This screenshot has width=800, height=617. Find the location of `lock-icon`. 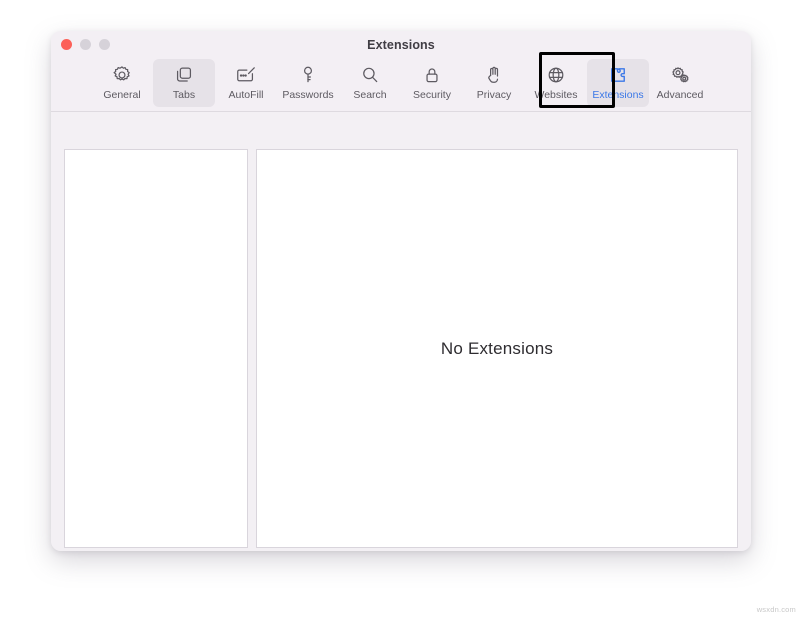

lock-icon is located at coordinates (432, 75).